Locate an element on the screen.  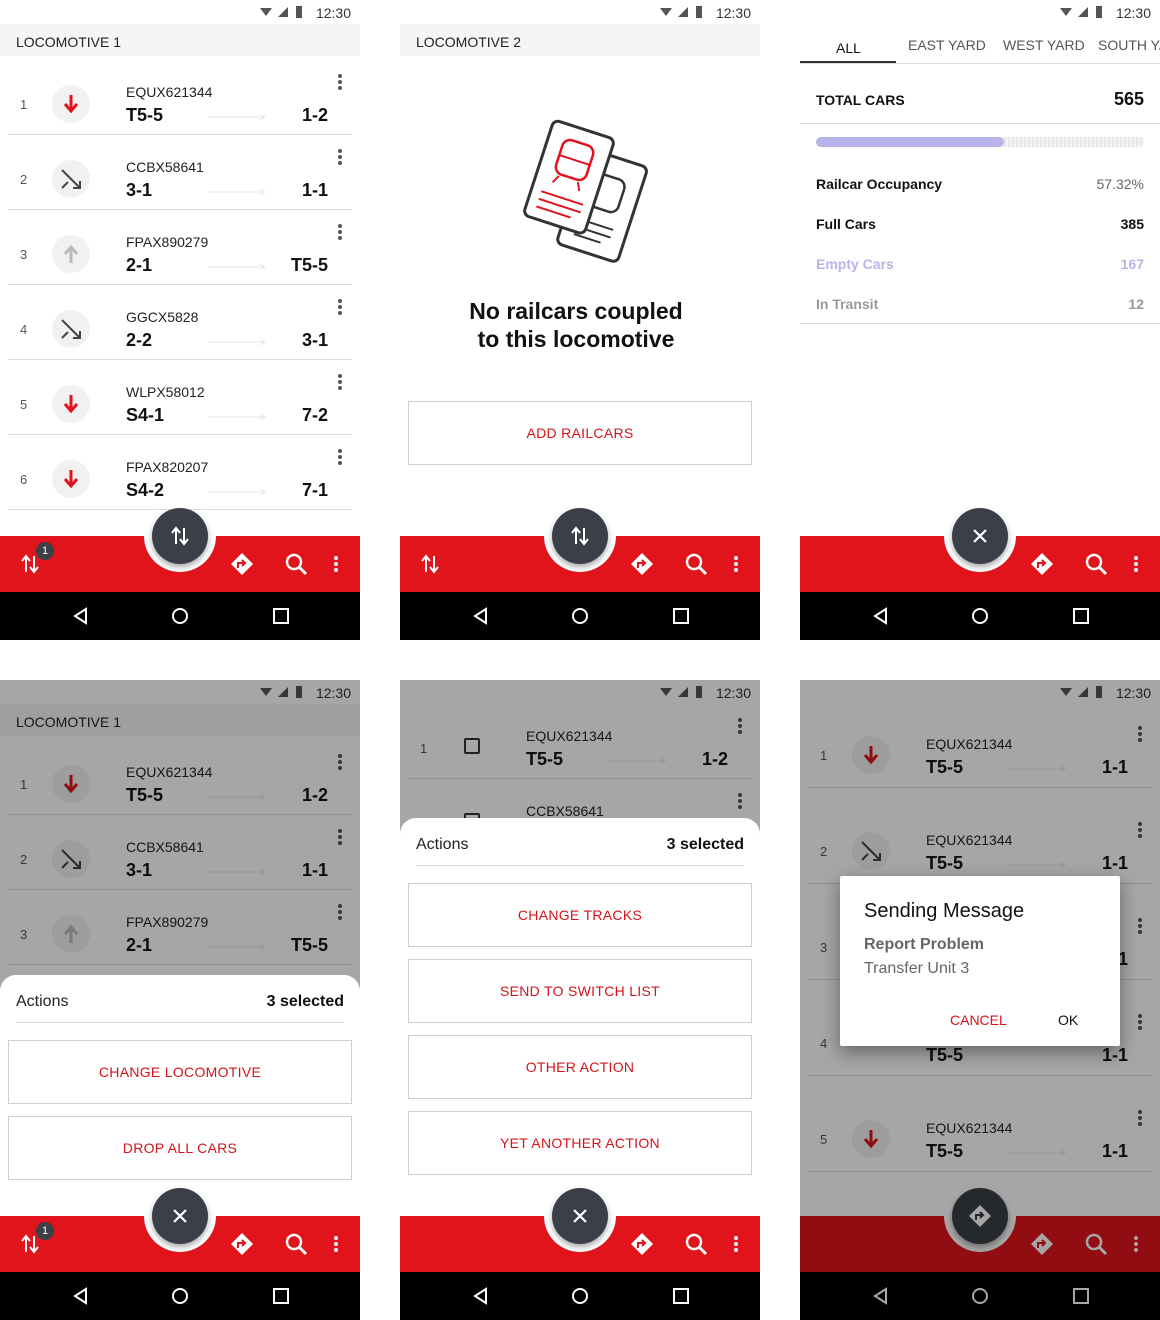
selected-count: 3 selected is located at coordinates (705, 844).